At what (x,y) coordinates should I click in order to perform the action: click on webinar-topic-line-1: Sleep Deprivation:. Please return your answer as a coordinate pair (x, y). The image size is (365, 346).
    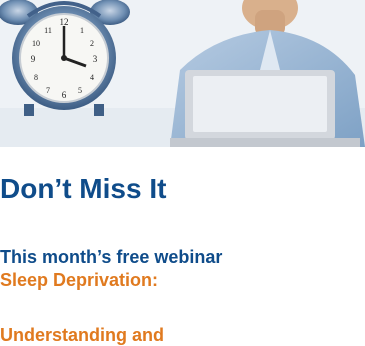
    Looking at the image, I should click on (79, 280).